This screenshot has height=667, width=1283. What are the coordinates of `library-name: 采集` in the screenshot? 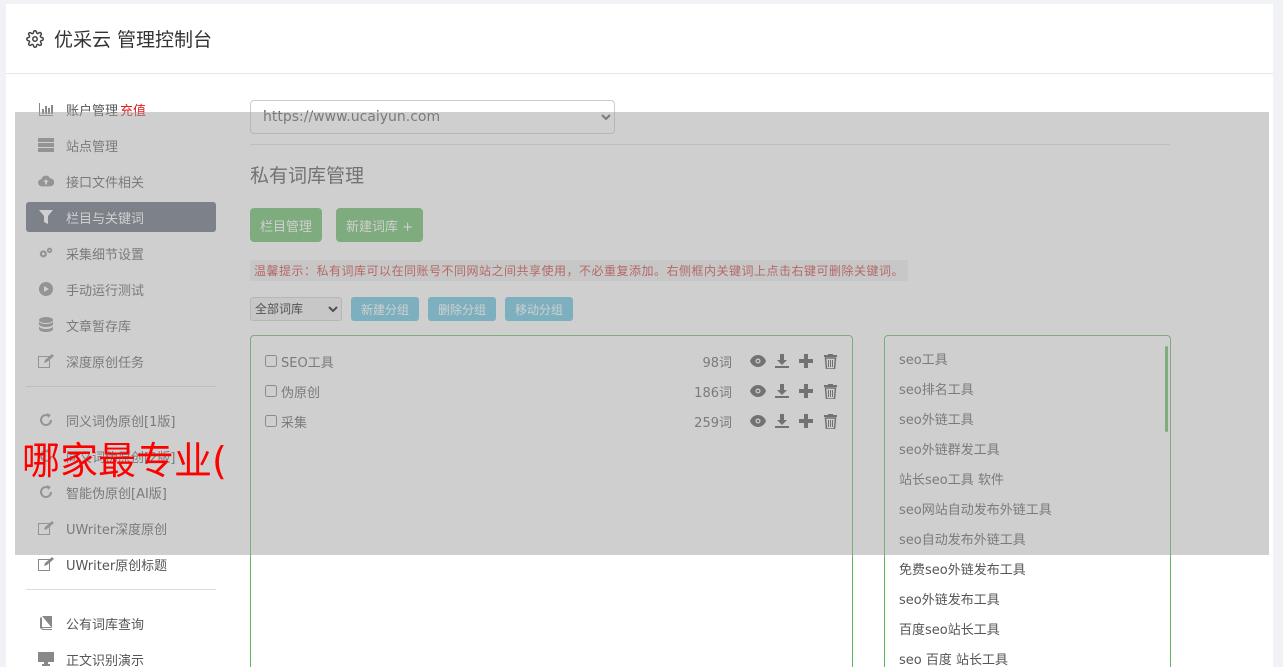 It's located at (487, 421).